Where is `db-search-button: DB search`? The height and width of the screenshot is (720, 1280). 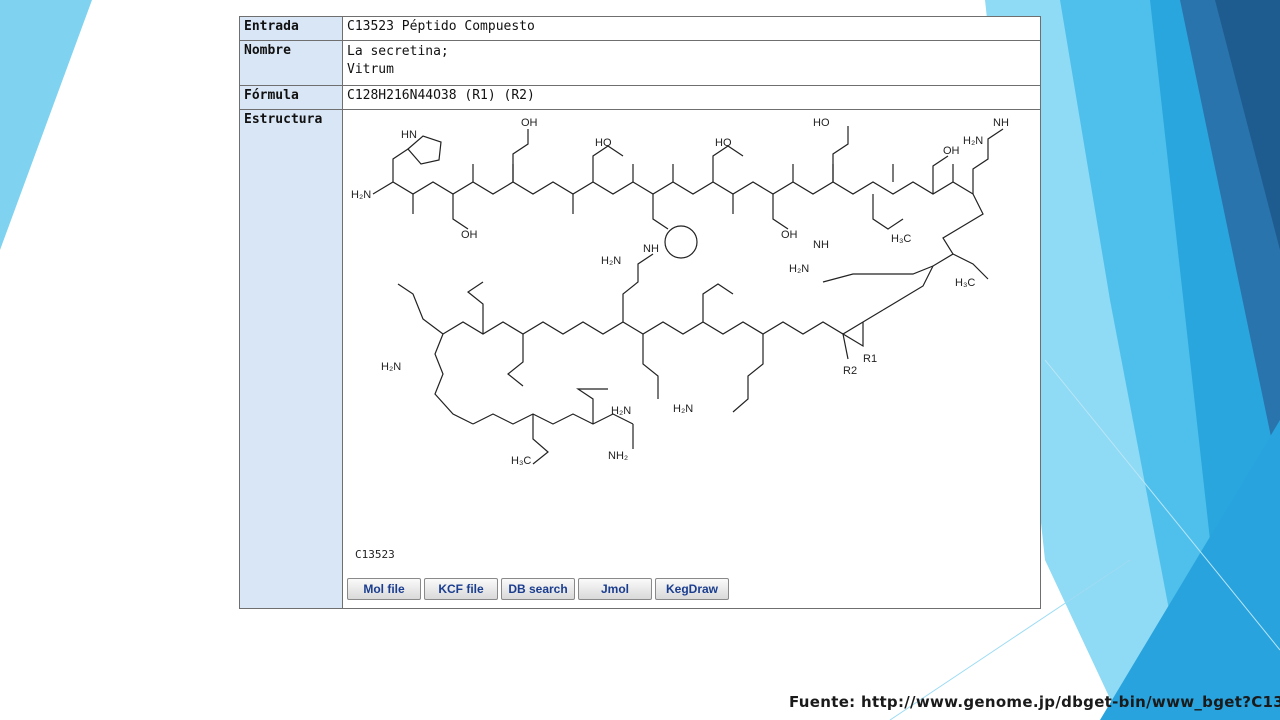 db-search-button: DB search is located at coordinates (538, 589).